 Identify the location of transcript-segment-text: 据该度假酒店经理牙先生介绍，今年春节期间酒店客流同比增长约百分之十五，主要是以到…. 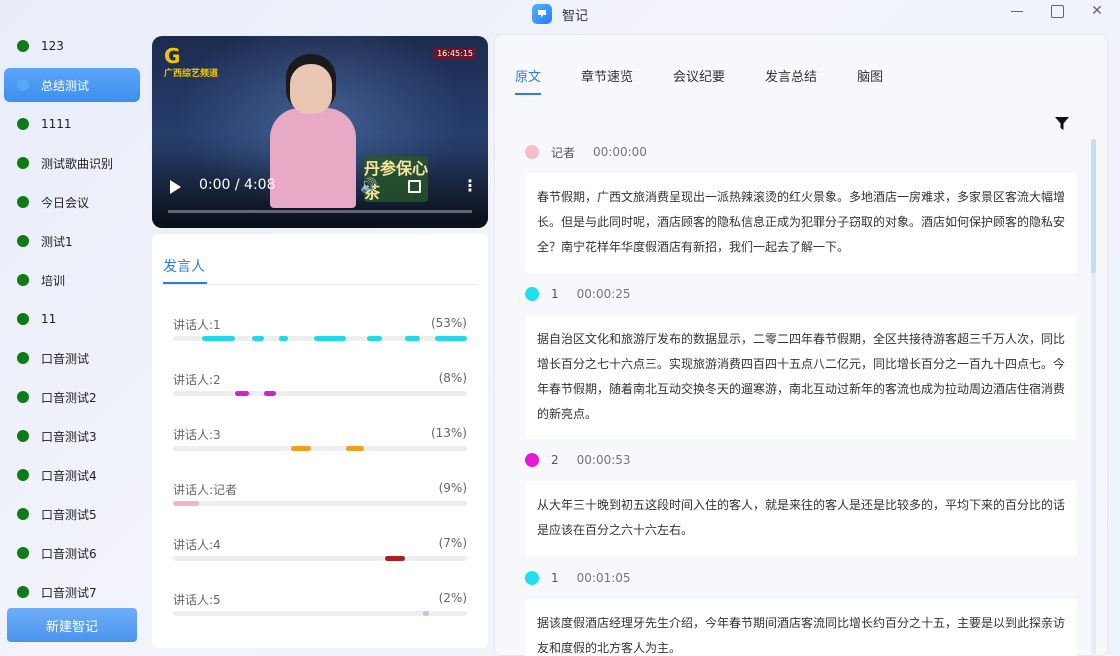
(801, 627).